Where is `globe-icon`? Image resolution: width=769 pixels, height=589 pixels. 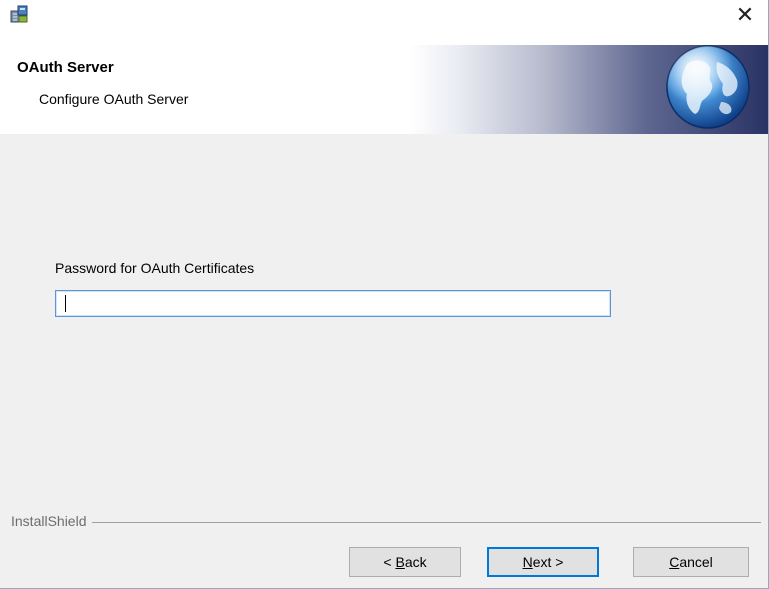
globe-icon is located at coordinates (708, 87).